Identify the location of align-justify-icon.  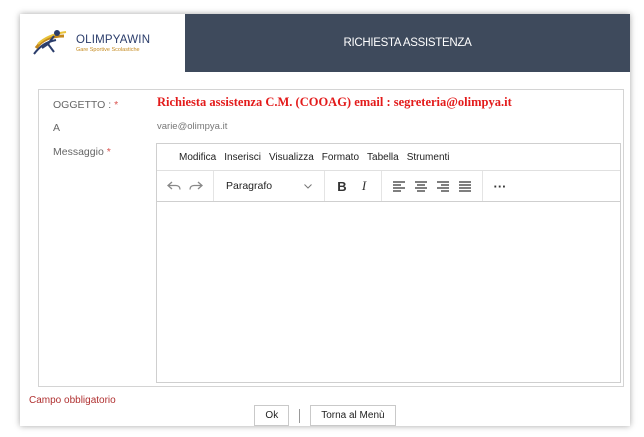
(465, 186).